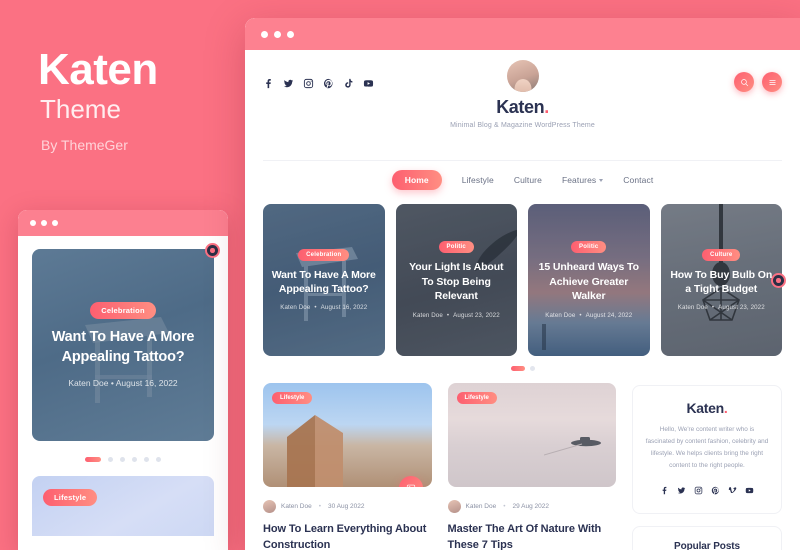  I want to click on chevron-down-icon, so click(601, 180).